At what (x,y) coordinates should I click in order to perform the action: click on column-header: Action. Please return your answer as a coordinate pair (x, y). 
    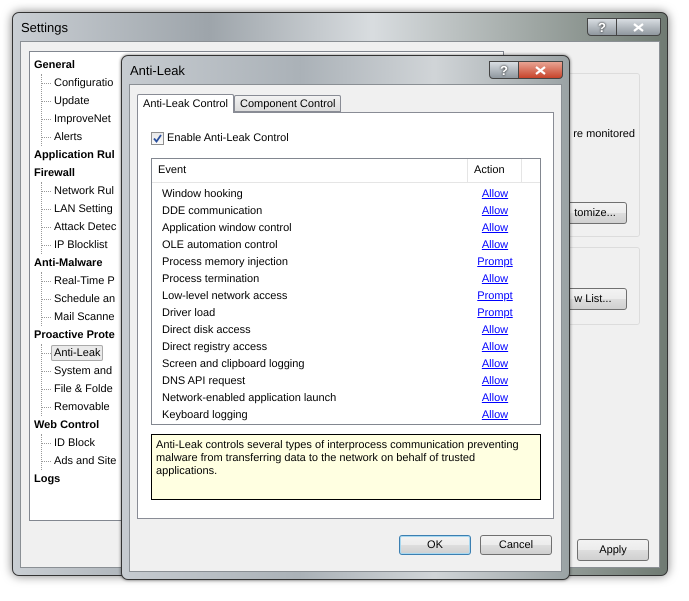
    Looking at the image, I should click on (495, 170).